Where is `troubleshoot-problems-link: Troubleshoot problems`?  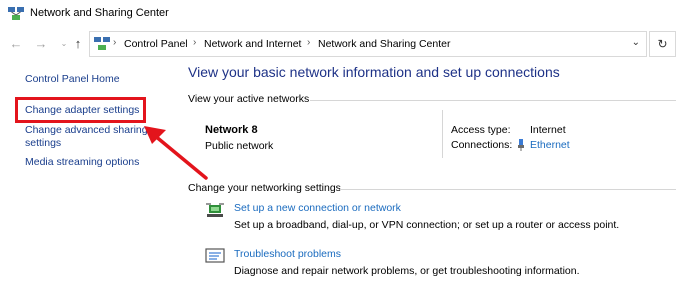 troubleshoot-problems-link: Troubleshoot problems is located at coordinates (287, 254).